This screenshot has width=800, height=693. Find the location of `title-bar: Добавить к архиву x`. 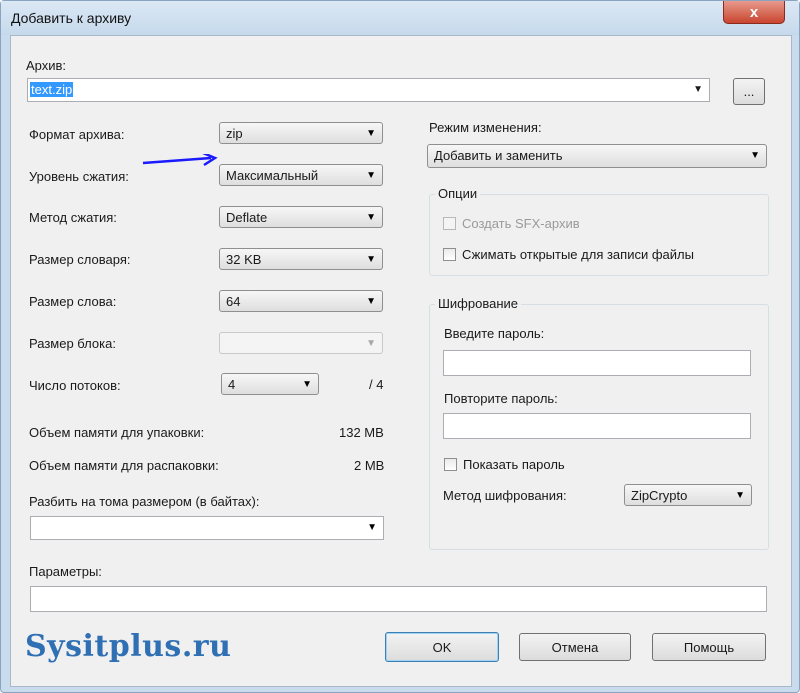

title-bar: Добавить к архиву x is located at coordinates (400, 18).